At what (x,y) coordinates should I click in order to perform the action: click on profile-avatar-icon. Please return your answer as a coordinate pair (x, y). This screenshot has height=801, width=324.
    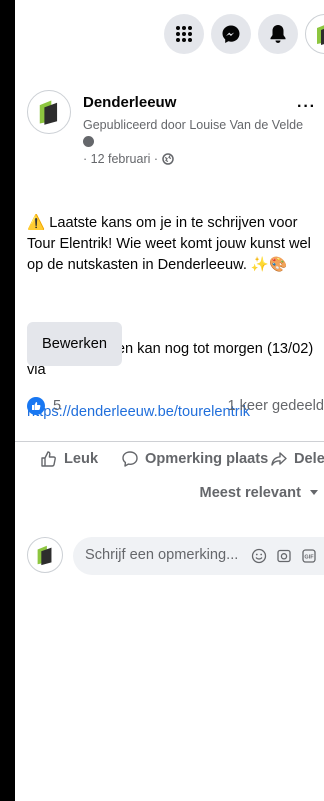
    Looking at the image, I should click on (314, 34).